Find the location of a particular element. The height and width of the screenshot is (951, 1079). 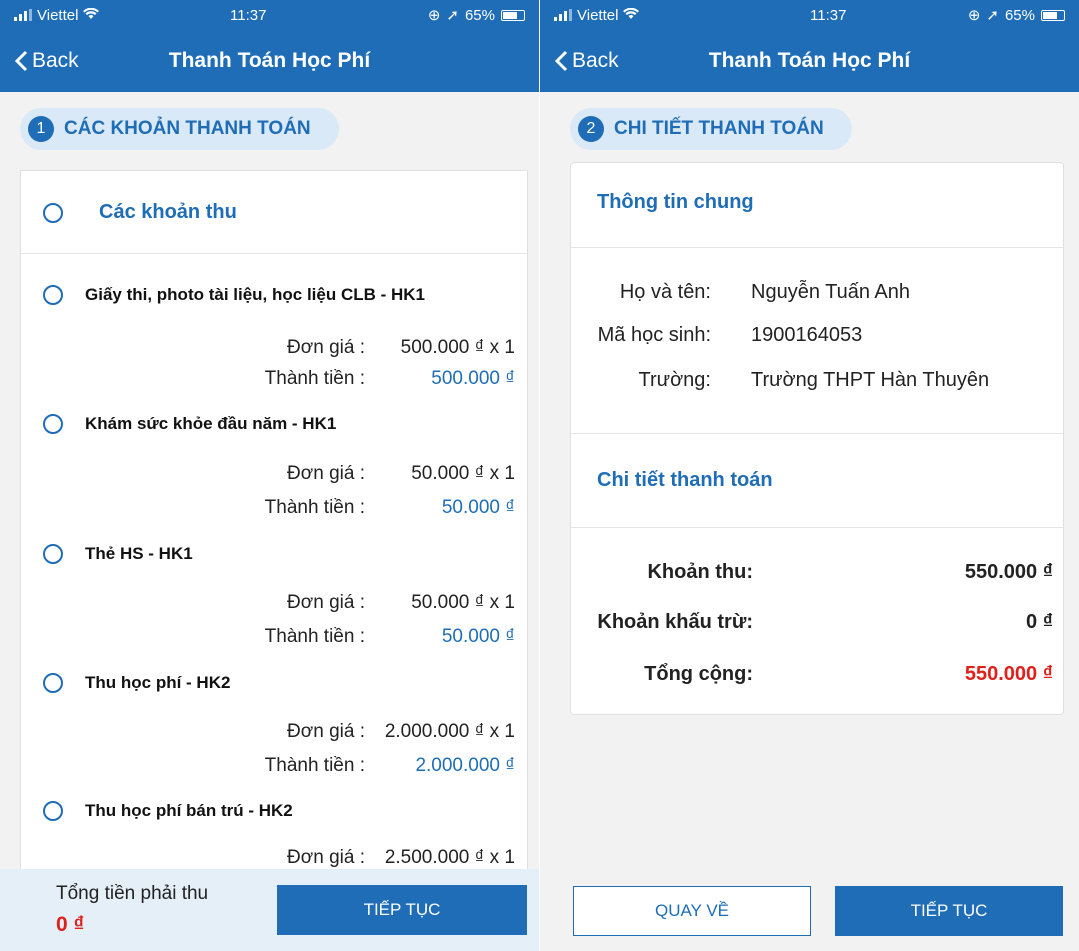

unit-price-value: 2.500.000 ₫ x 1 is located at coordinates (449, 857).